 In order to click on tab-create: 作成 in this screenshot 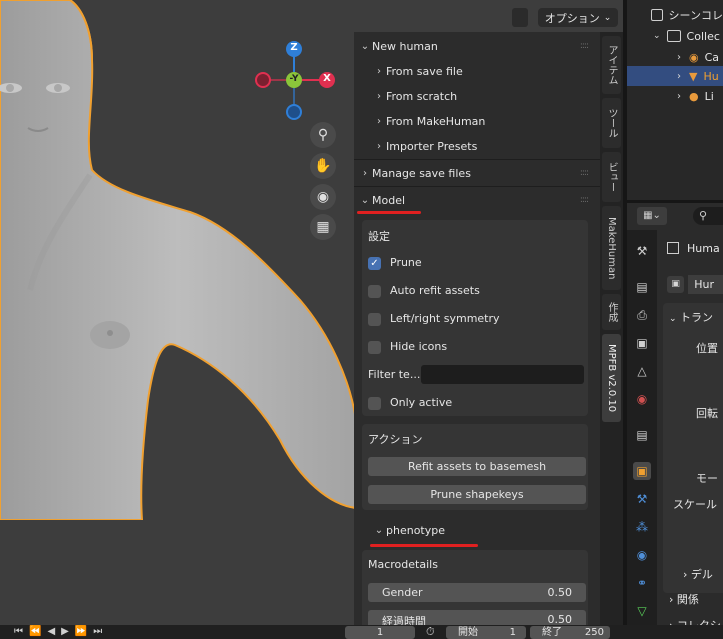, I will do `click(611, 312)`.